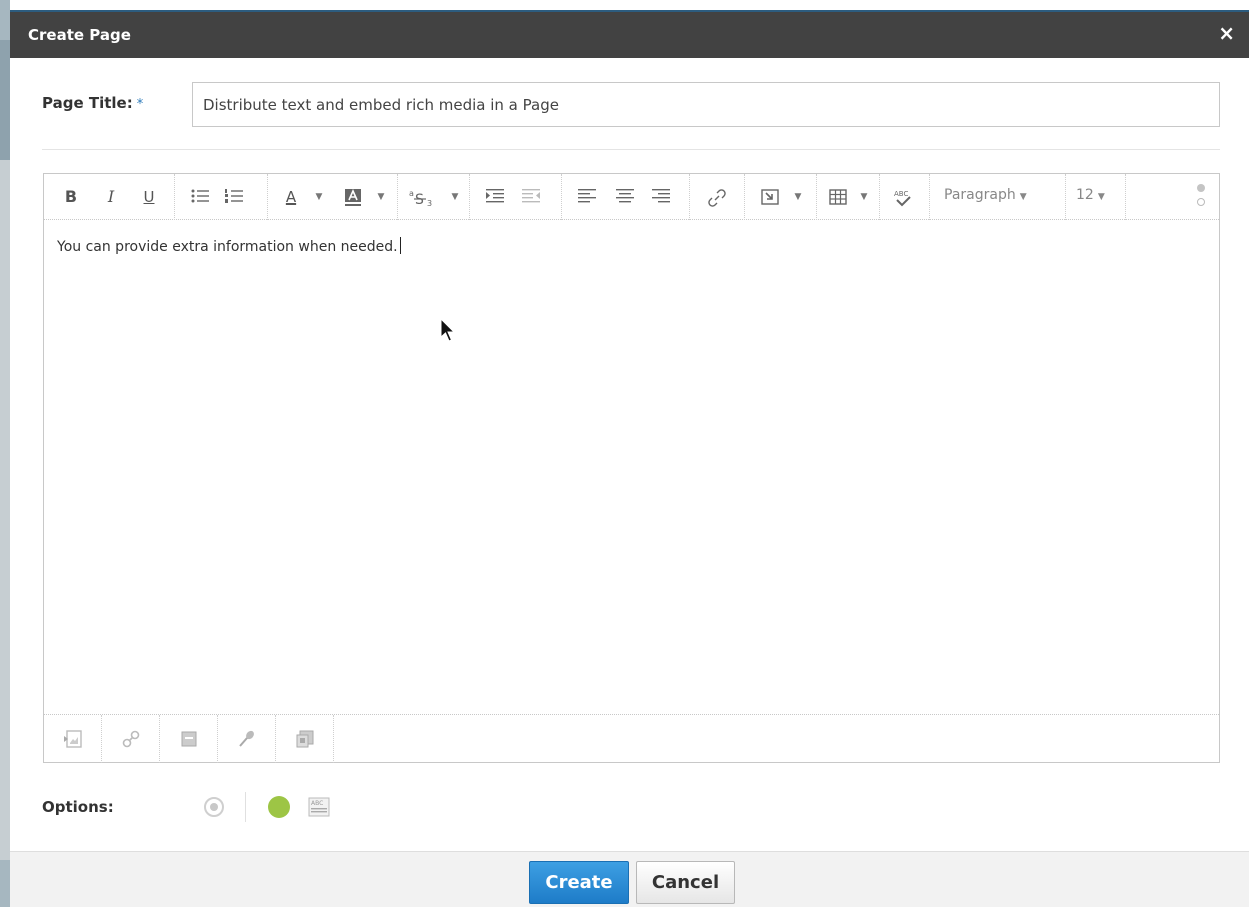 The width and height of the screenshot is (1249, 907). What do you see at coordinates (1085, 195) in the screenshot?
I see `font-size-select-value: 12` at bounding box center [1085, 195].